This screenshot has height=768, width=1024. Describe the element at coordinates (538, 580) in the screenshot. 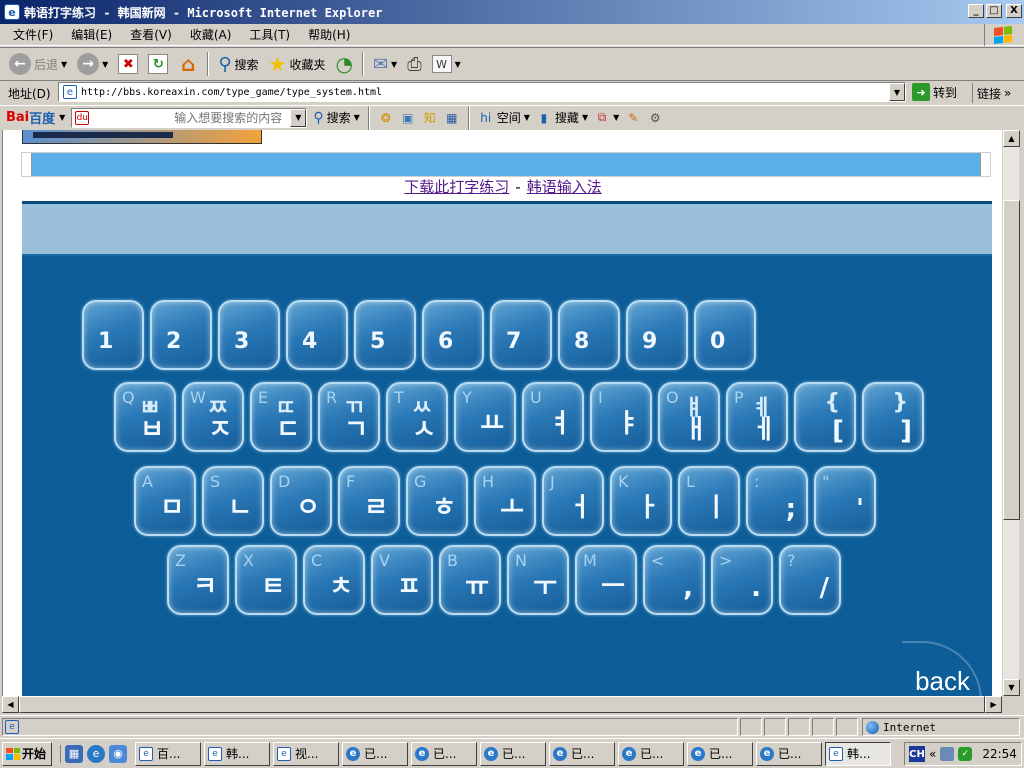

I see `keyboard-key: Nㅜ` at that location.